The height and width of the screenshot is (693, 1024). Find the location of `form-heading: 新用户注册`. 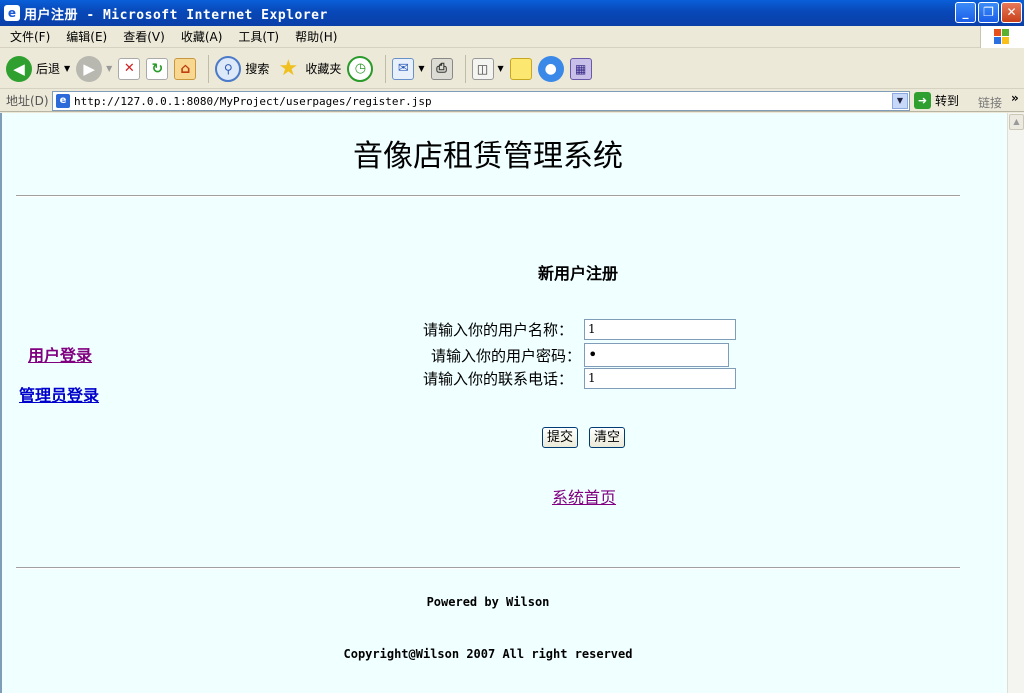

form-heading: 新用户注册 is located at coordinates (578, 273).